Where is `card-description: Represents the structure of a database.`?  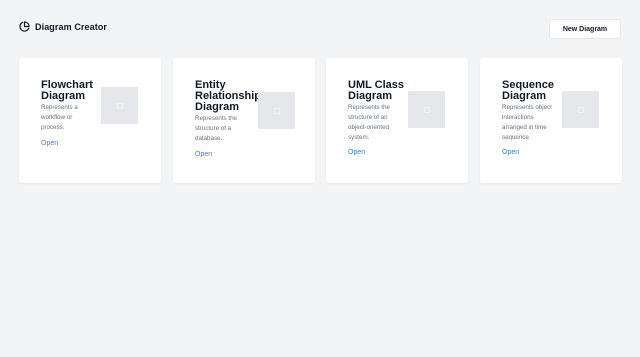 card-description: Represents the structure of a database. is located at coordinates (216, 128).